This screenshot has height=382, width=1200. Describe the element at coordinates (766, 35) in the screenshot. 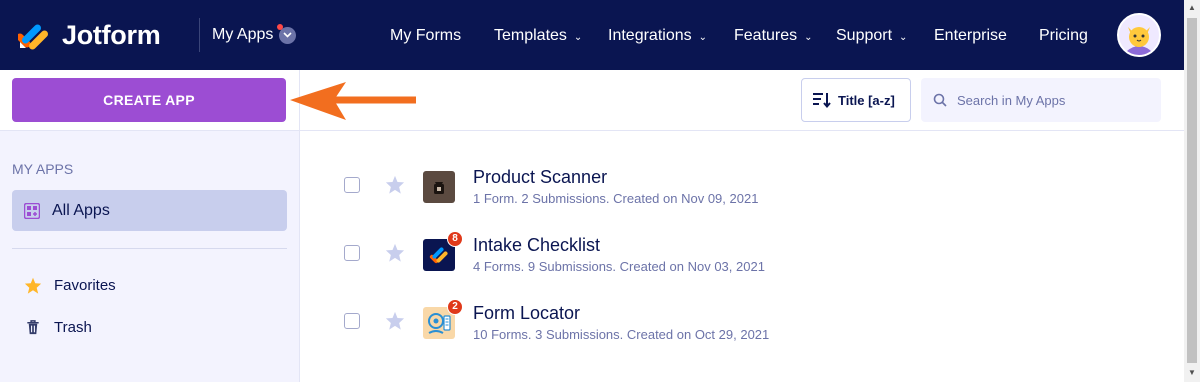

I see `nav-label: Features` at that location.